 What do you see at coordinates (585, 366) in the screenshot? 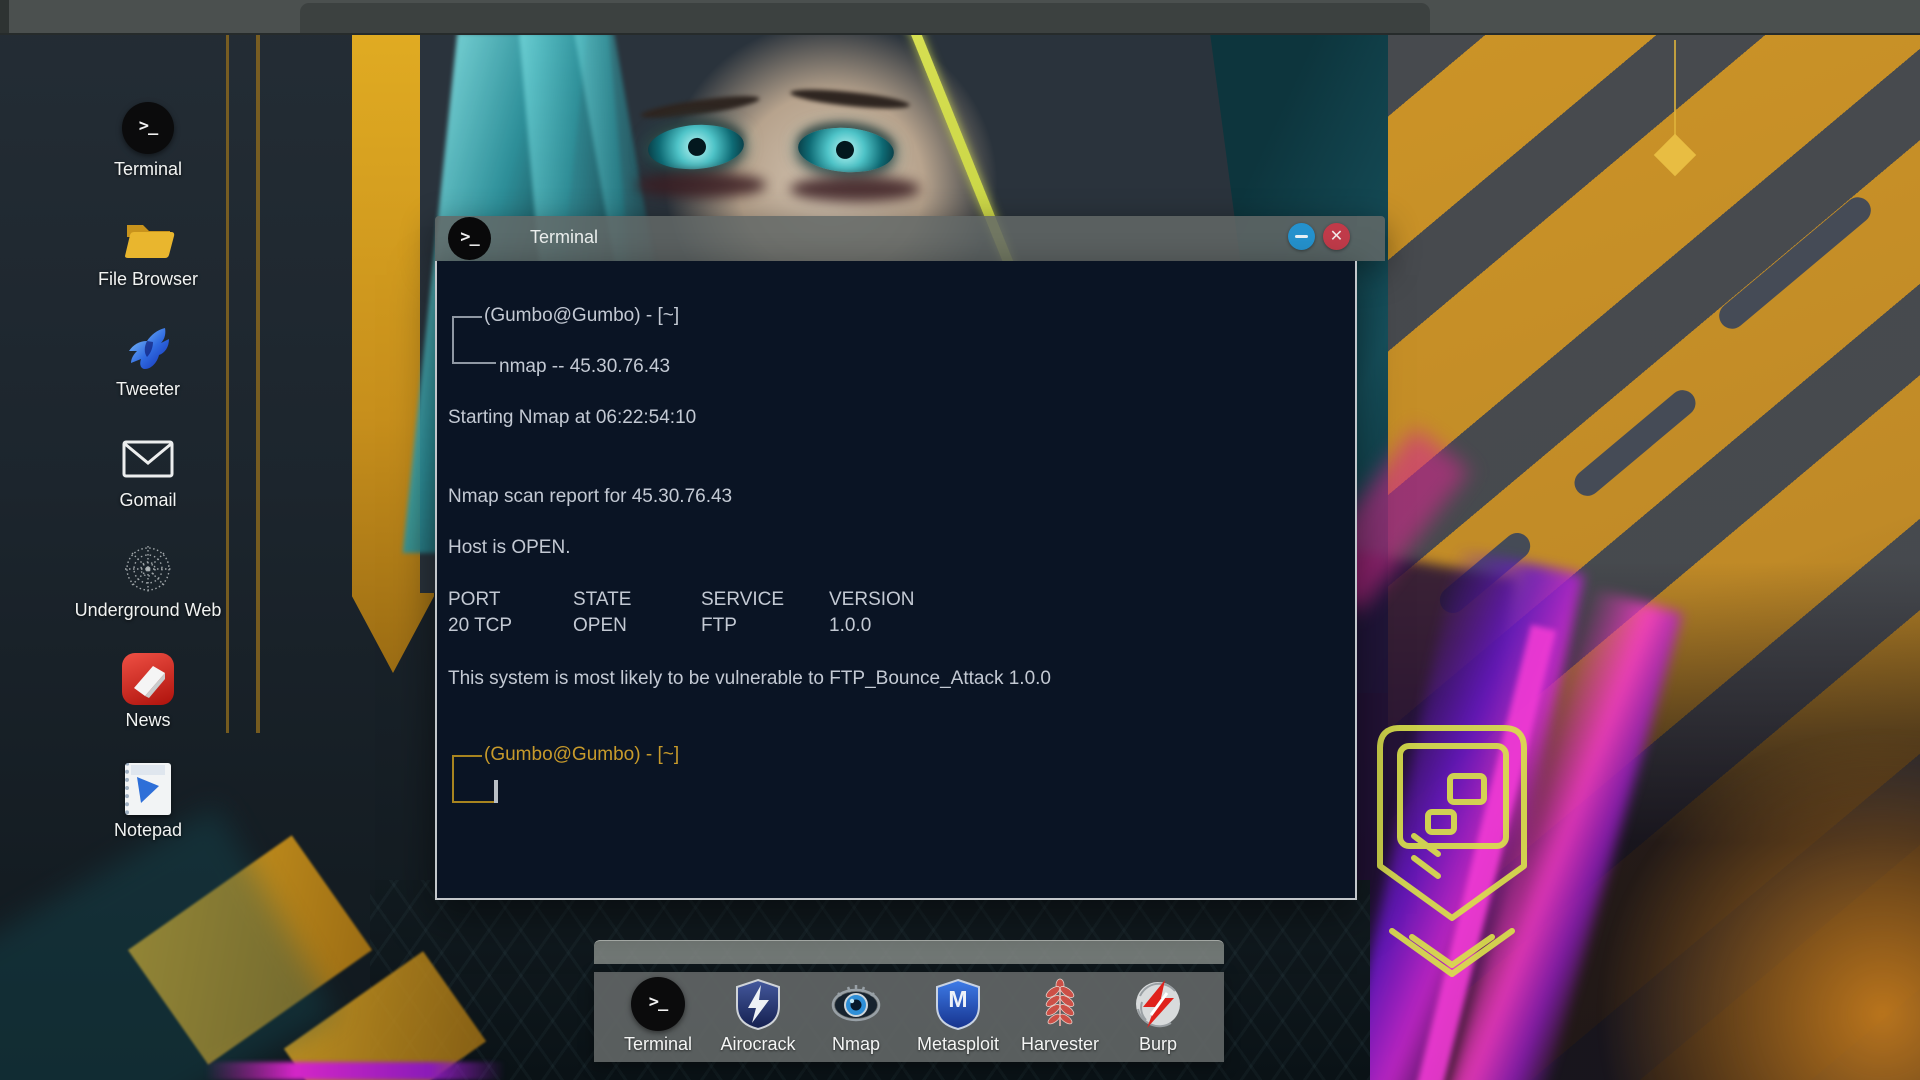
I see `prompt-command: nmap -- 45.30.76.43` at bounding box center [585, 366].